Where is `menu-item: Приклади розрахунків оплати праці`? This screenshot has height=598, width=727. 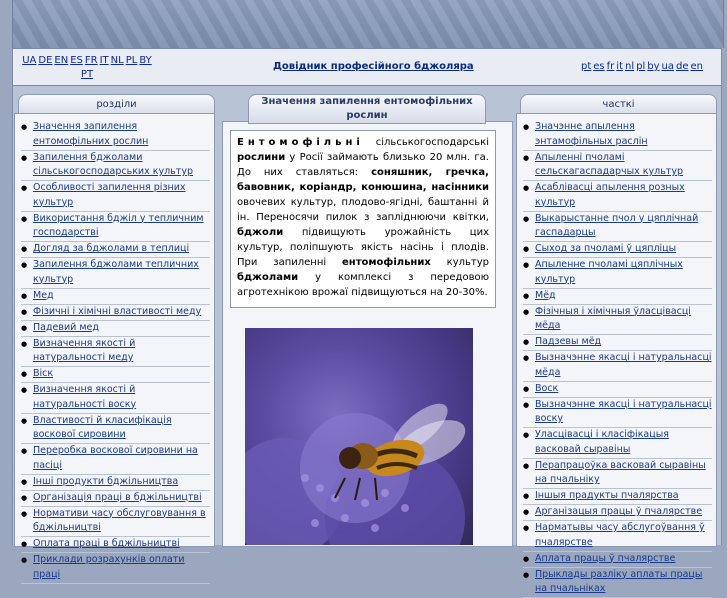 menu-item: Приклади розрахунків оплати праці is located at coordinates (115, 568).